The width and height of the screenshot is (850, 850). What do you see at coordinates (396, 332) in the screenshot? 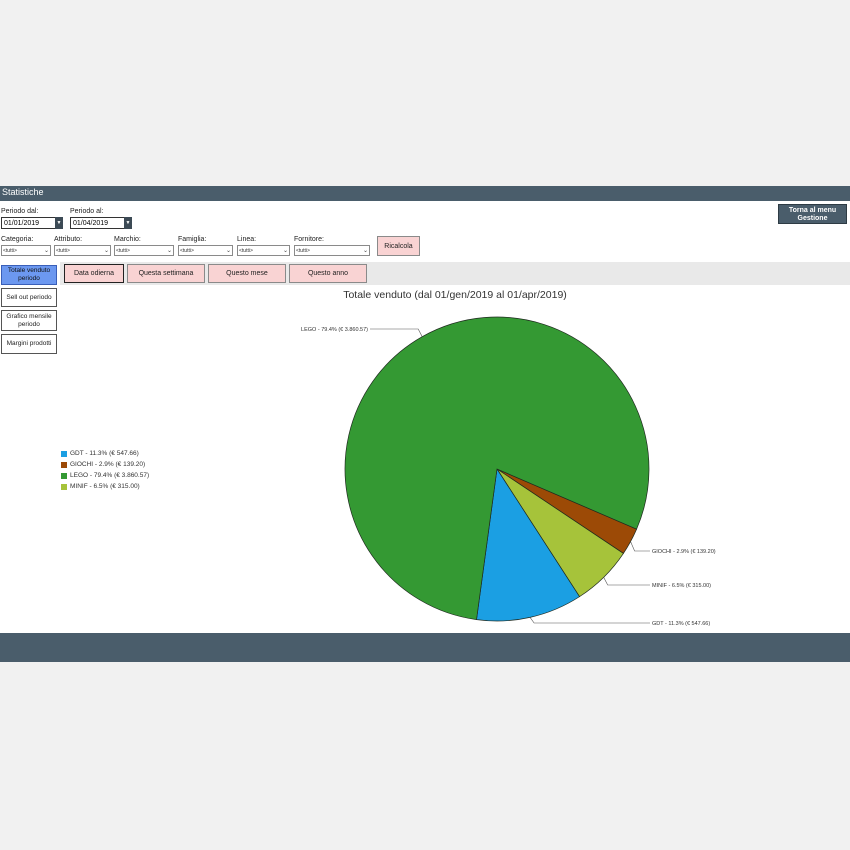
I see `callout-line-lego` at bounding box center [396, 332].